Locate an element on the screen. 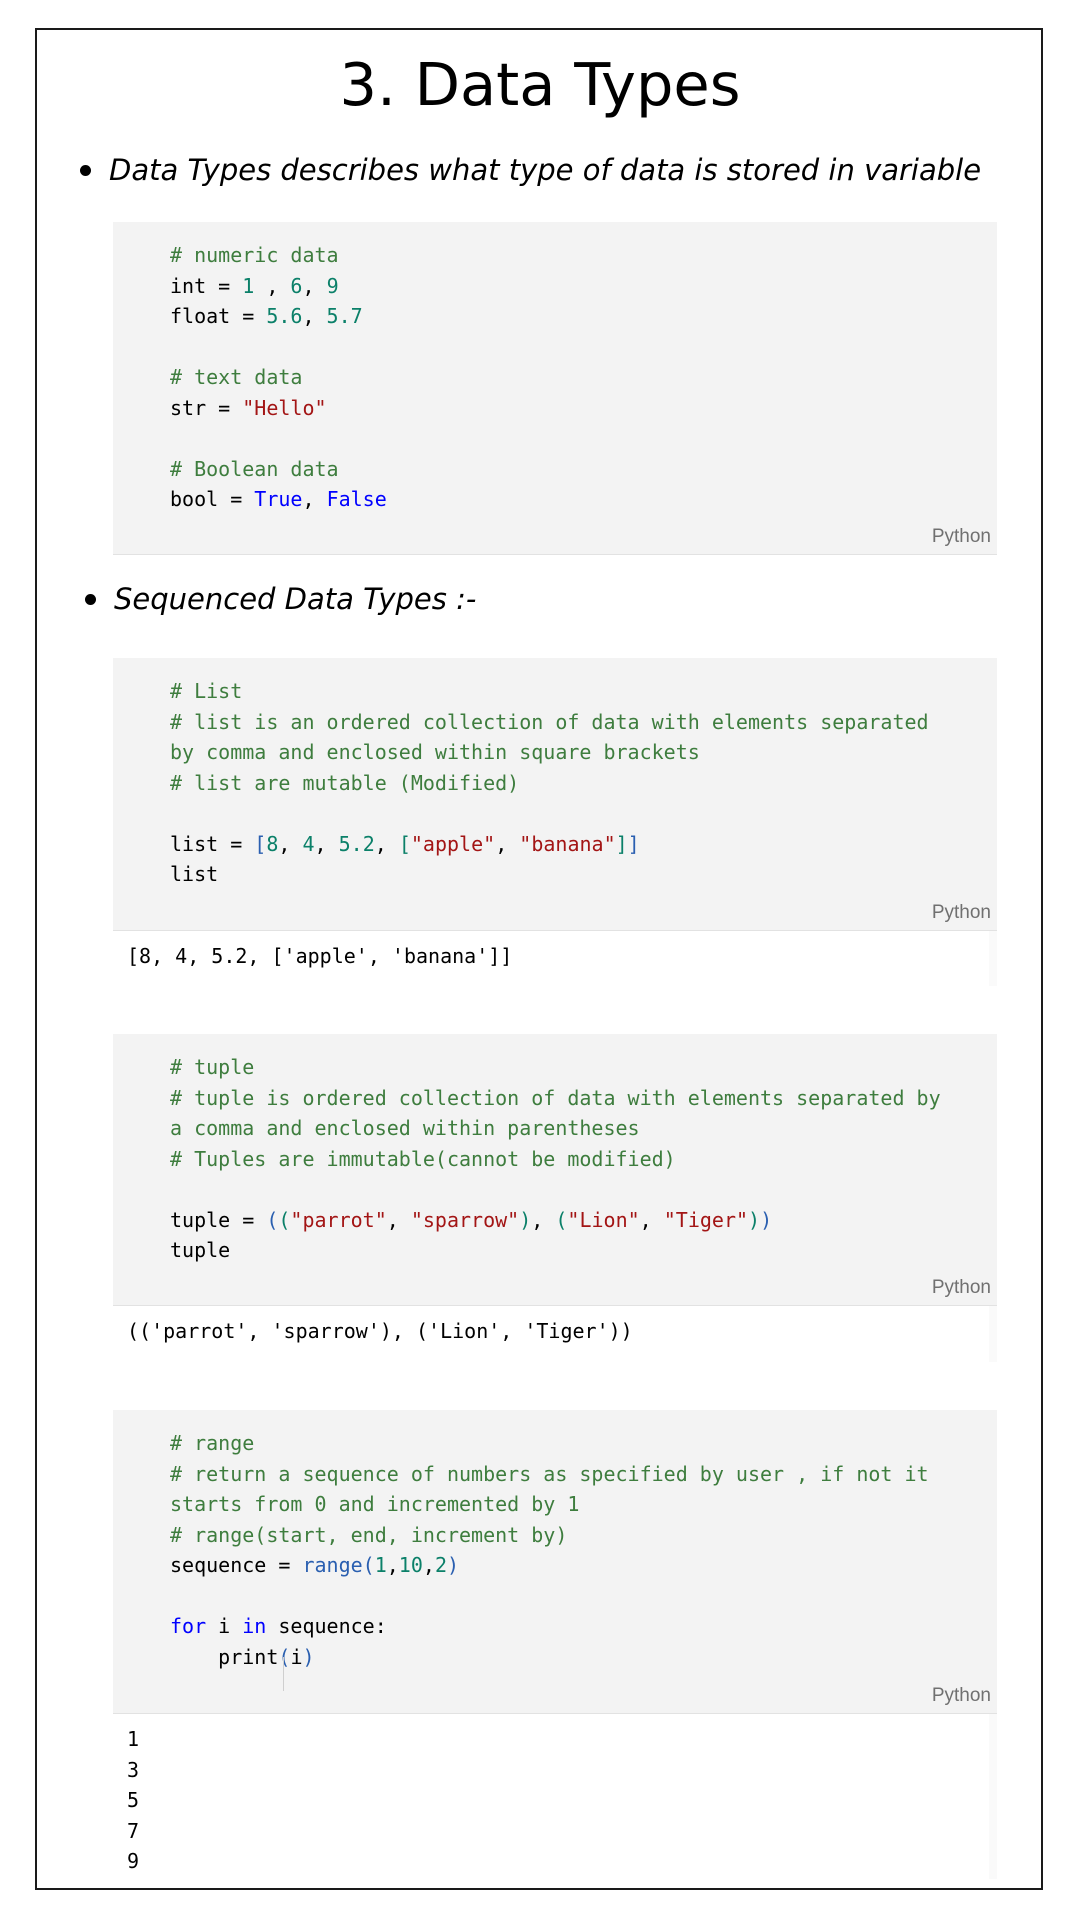  bullet-sequenced: Sequenced Data Types :- is located at coordinates (280, 599).